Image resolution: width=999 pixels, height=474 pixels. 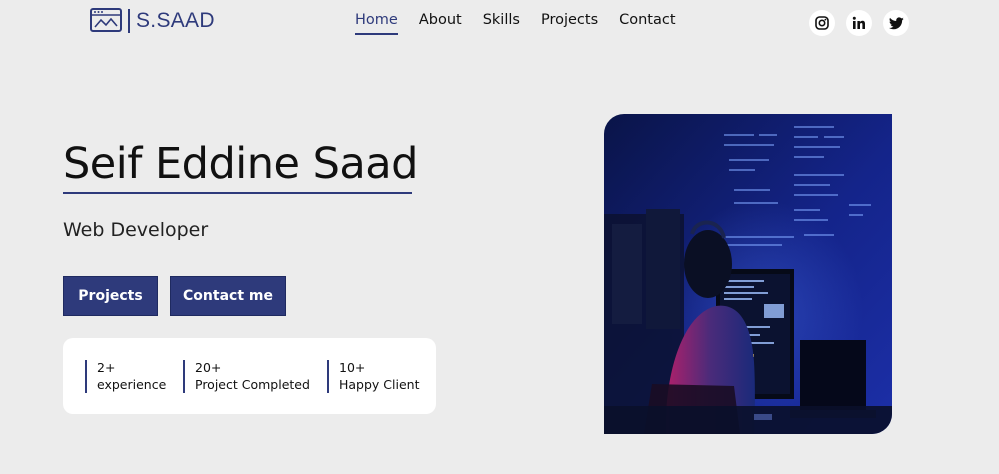 I want to click on linkedin-icon, so click(x=858, y=22).